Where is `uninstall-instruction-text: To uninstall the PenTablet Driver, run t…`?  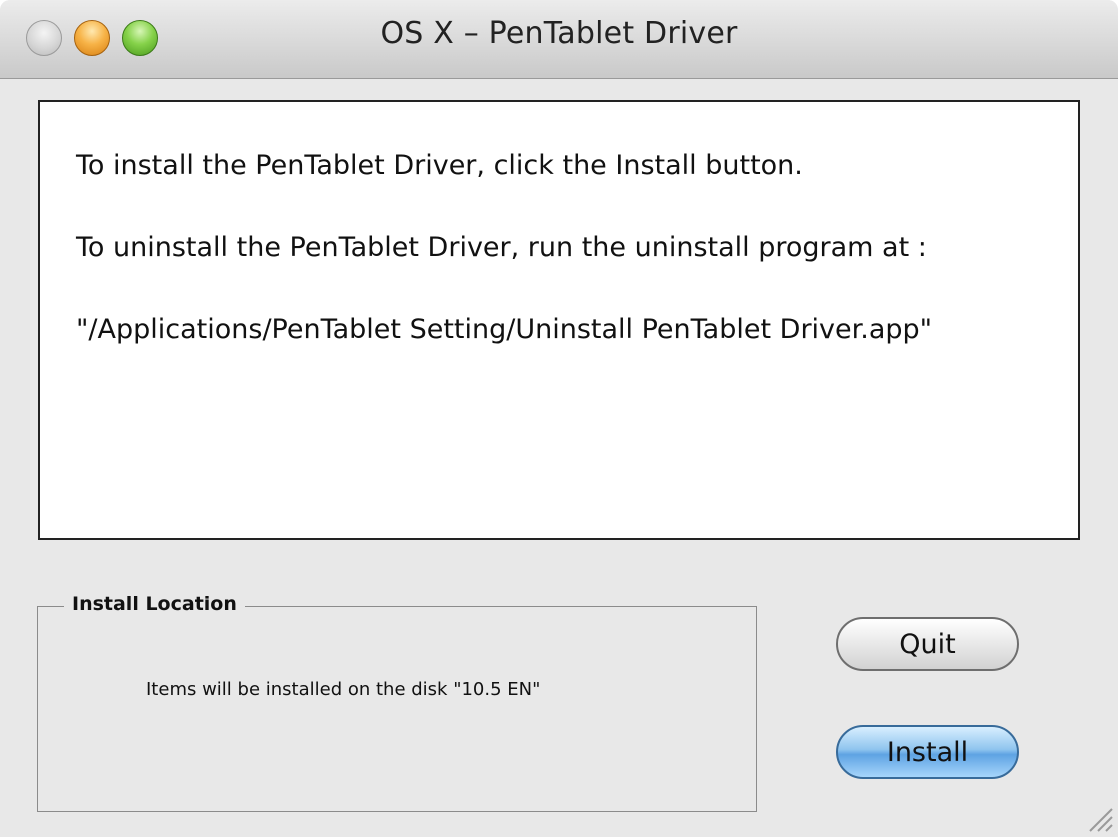
uninstall-instruction-text: To uninstall the PenTablet Driver, run t… is located at coordinates (501, 247).